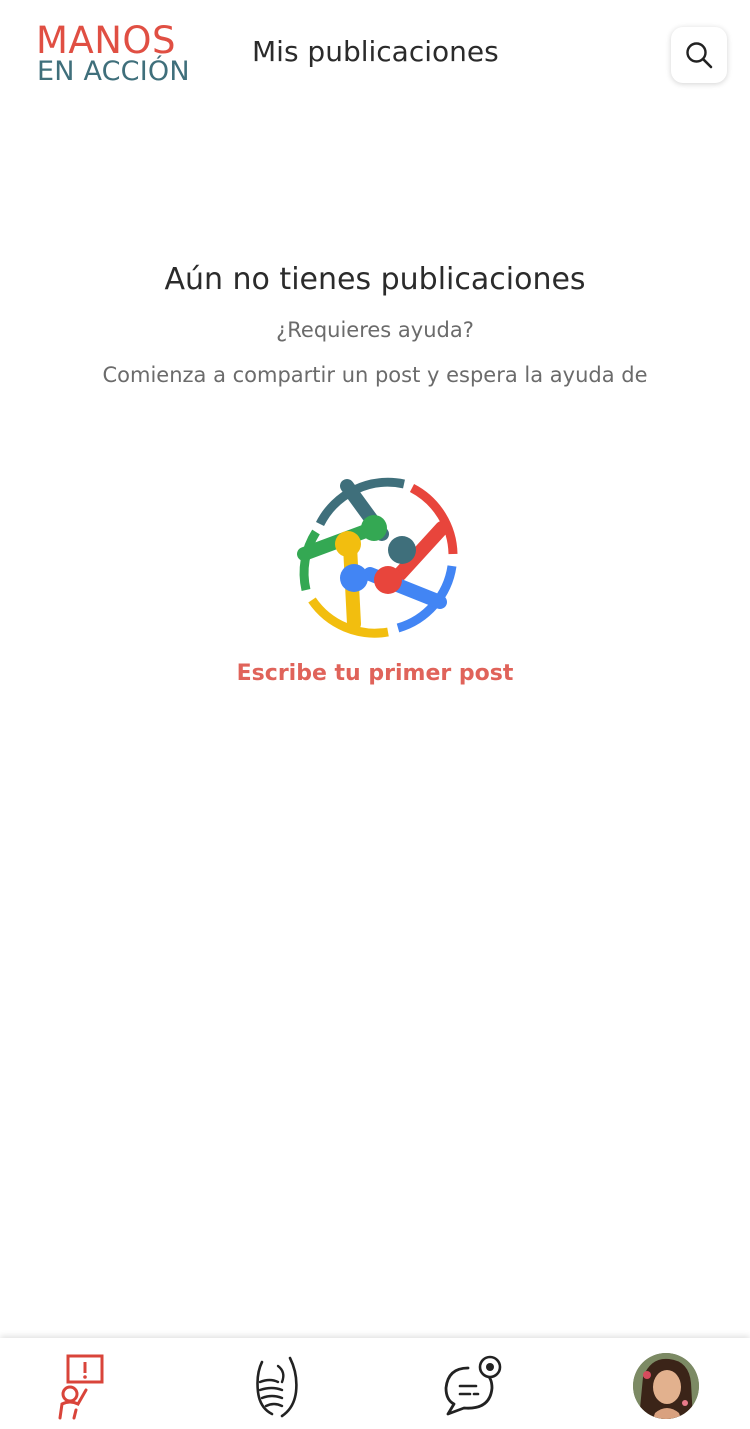  I want to click on bottom-navigation, so click(375, 1383).